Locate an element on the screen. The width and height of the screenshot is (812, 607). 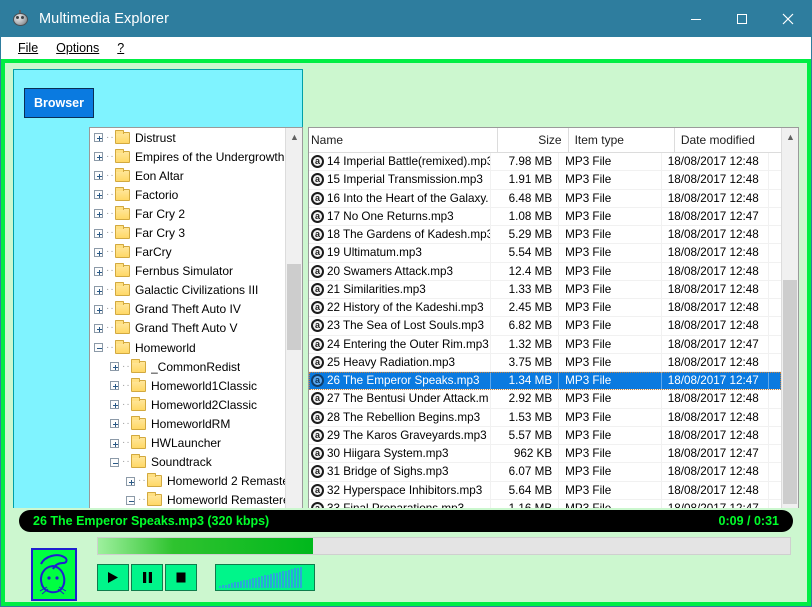
tree-item: ··· Eon Altar is located at coordinates (187, 175).